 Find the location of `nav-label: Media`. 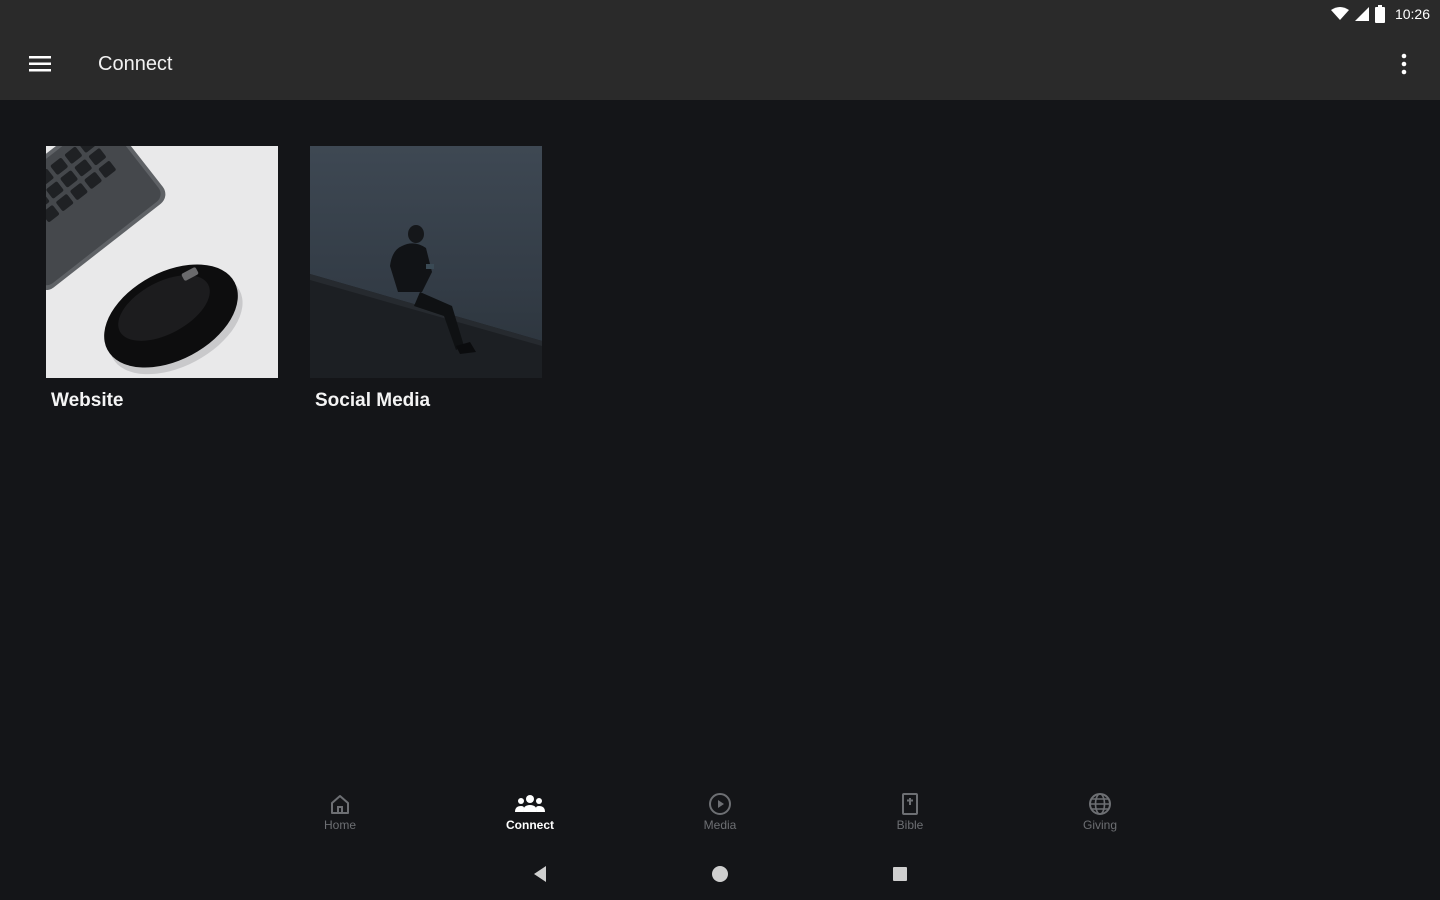

nav-label: Media is located at coordinates (720, 825).